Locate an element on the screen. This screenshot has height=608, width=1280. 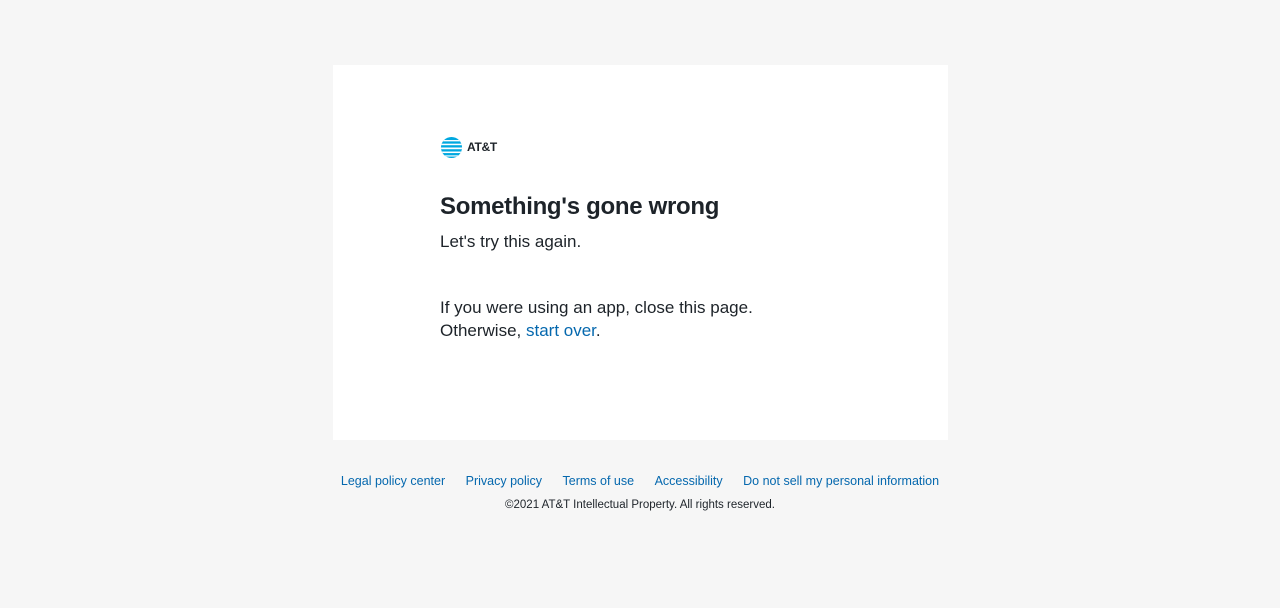
privacy-policy-link: Privacy policy is located at coordinates (504, 481).